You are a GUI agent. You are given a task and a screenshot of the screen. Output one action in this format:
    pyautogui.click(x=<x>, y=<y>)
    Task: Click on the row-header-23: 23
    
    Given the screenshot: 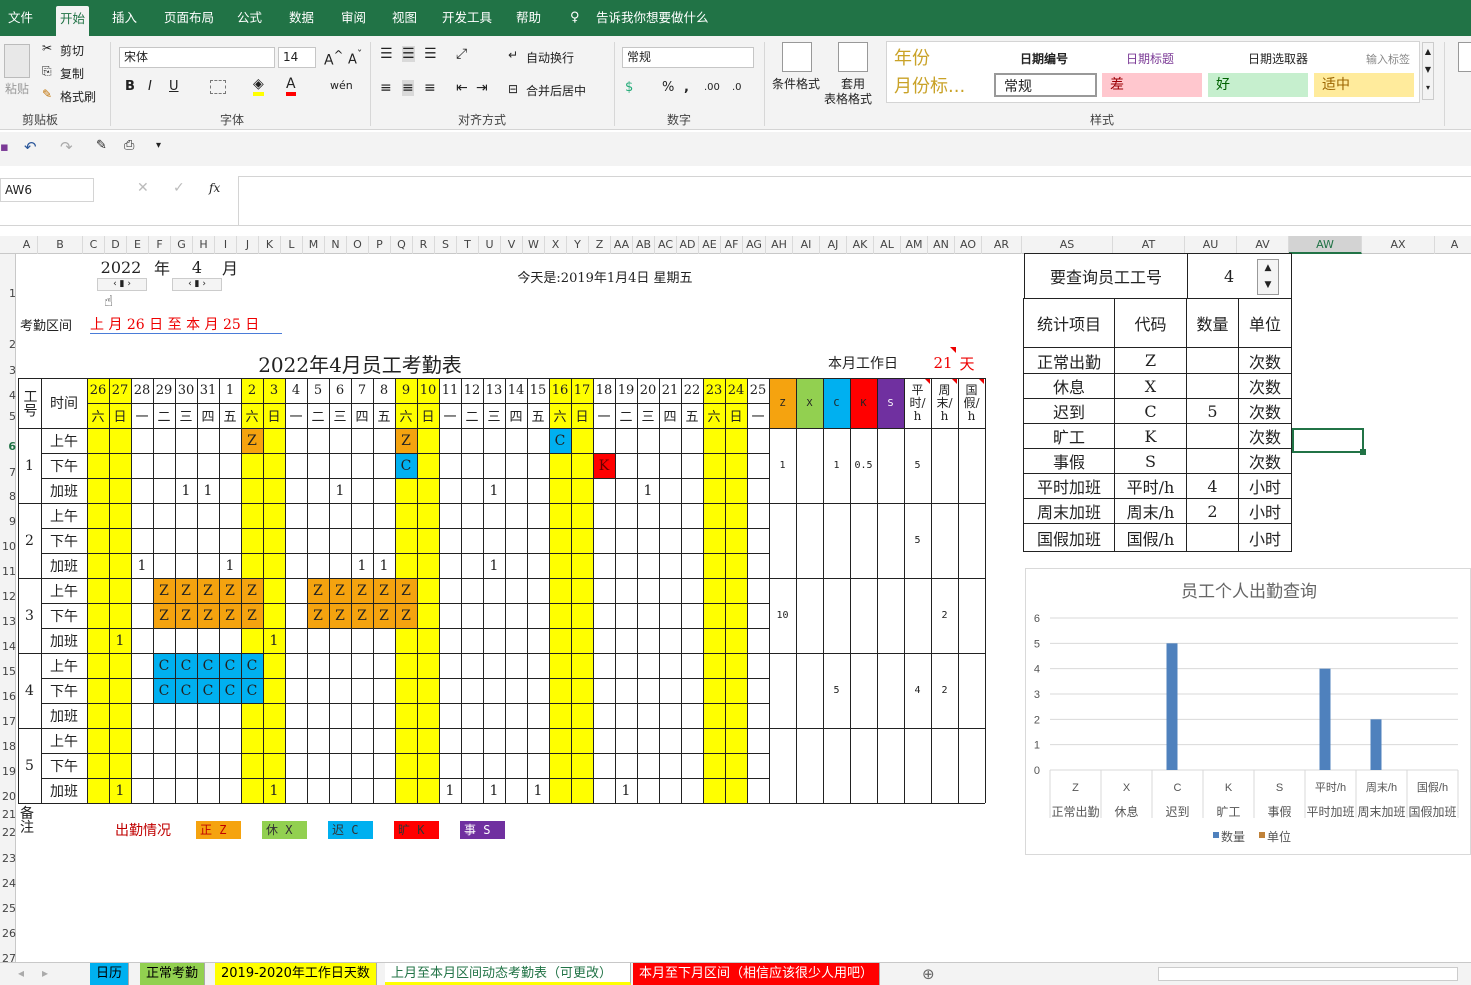 What is the action you would take?
    pyautogui.click(x=8, y=858)
    